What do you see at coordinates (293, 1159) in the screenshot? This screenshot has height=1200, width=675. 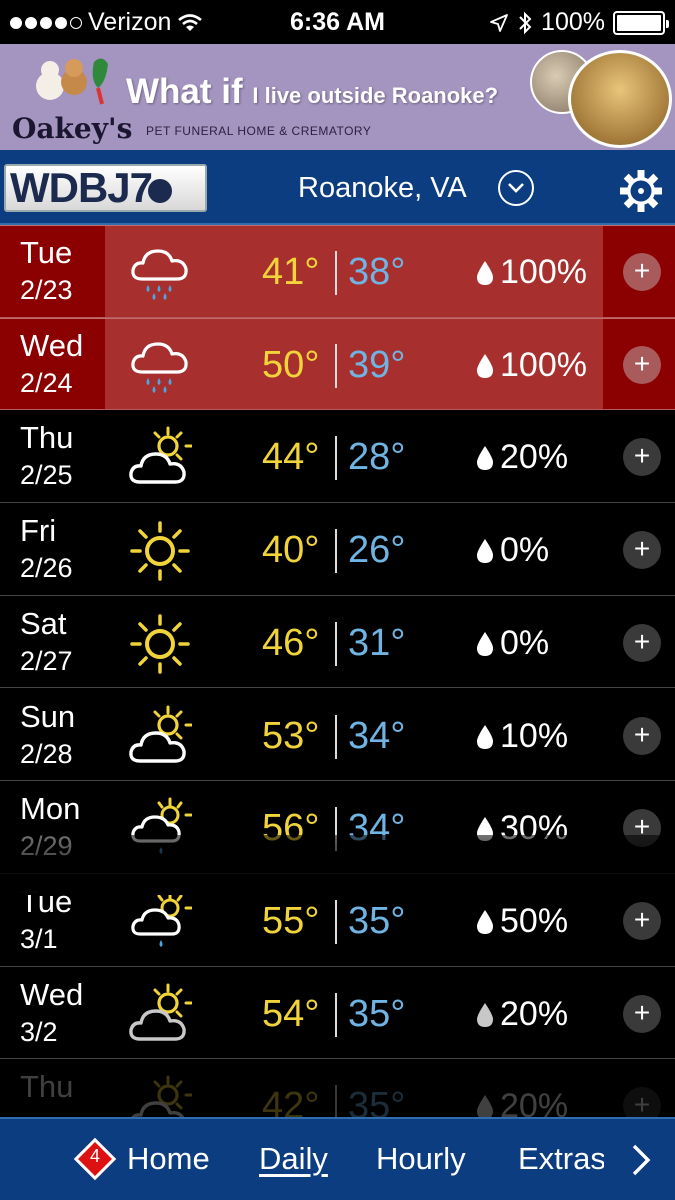 I see `nav-daily: Daily` at bounding box center [293, 1159].